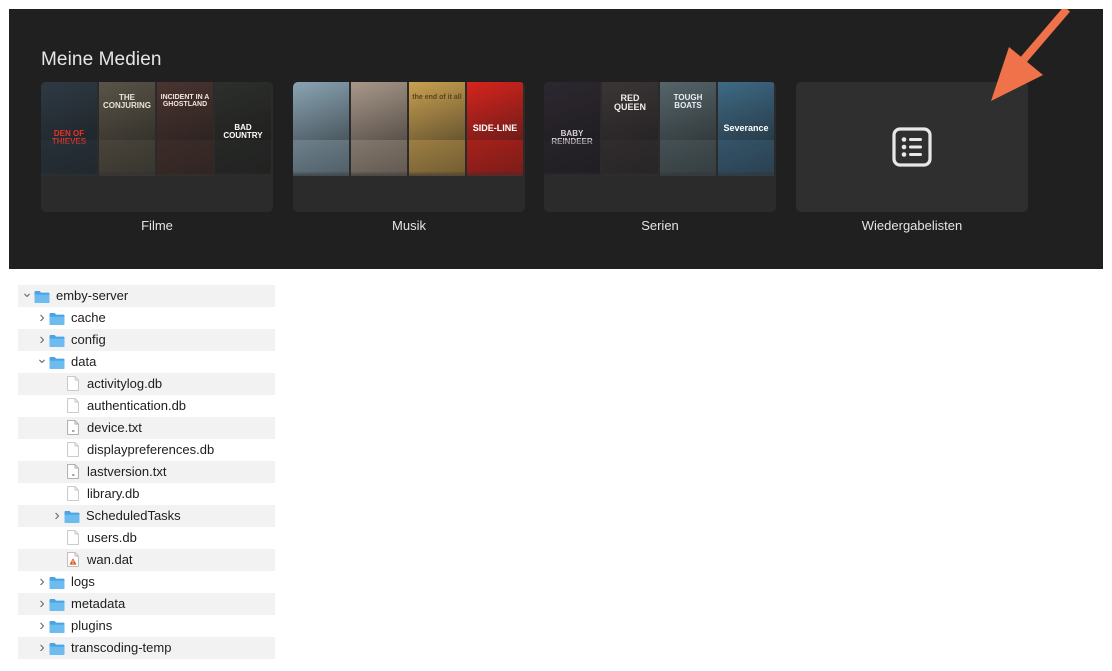 The image size is (1112, 671). I want to click on playlist-icon, so click(912, 147).